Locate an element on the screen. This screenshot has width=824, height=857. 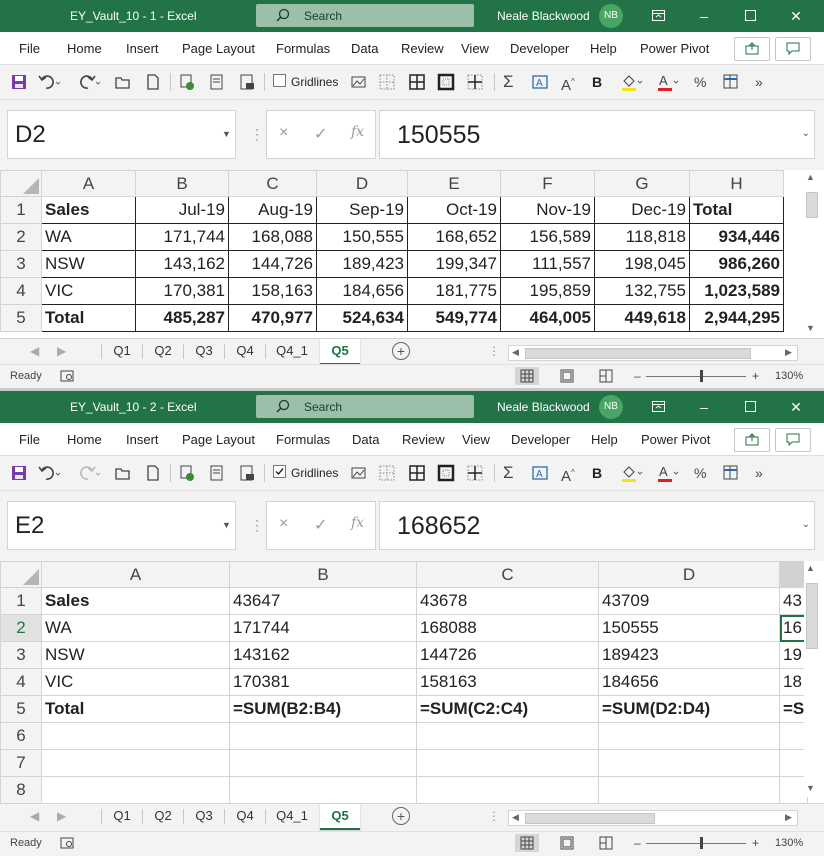
cell: 156,589 is located at coordinates (547, 237).